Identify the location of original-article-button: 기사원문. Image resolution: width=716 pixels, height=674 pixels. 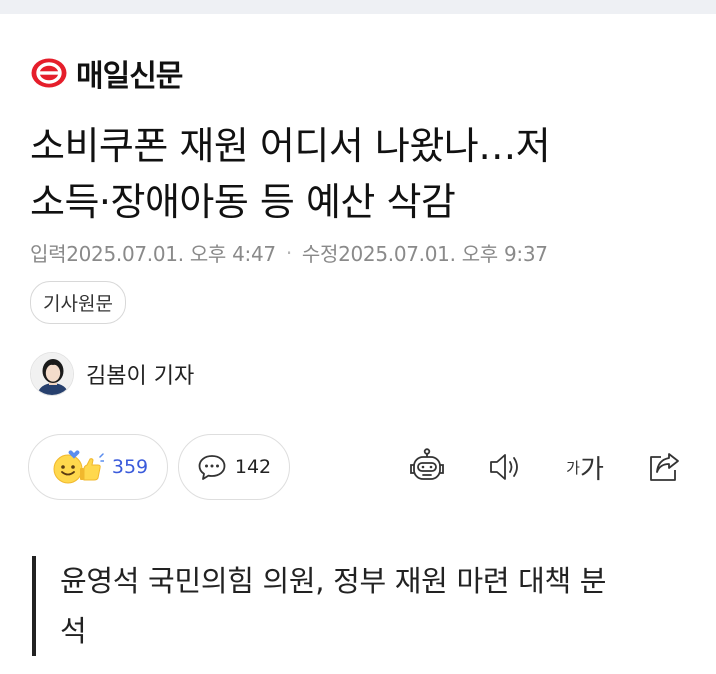
(78, 302).